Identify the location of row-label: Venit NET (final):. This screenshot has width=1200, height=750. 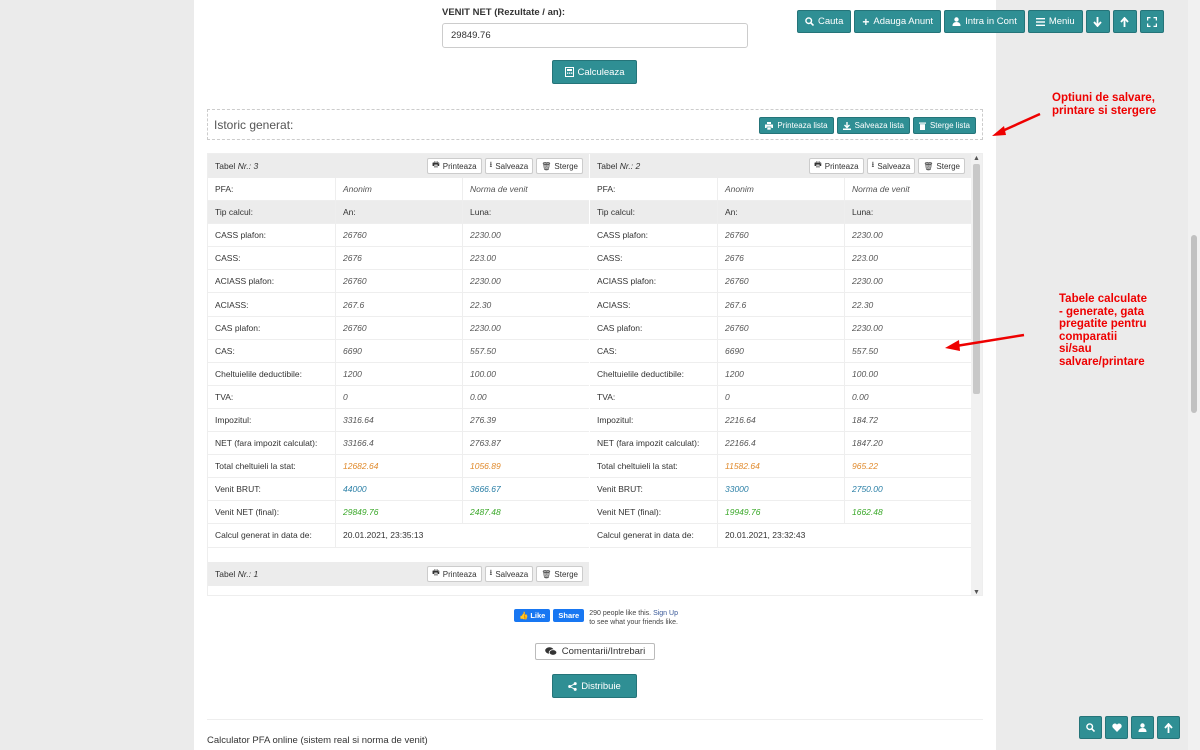
(247, 512).